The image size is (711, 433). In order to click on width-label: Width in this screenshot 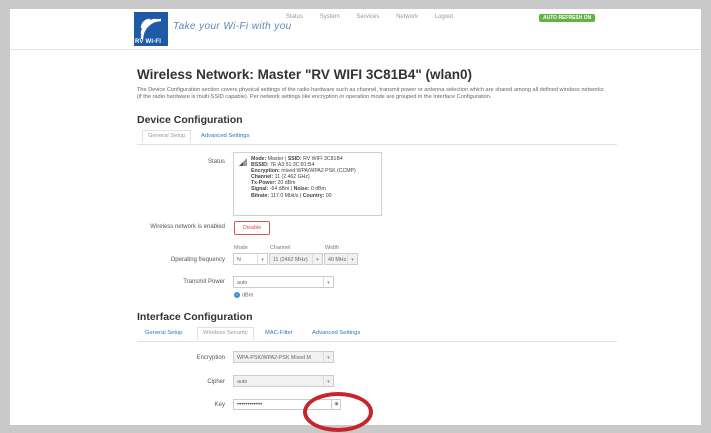, I will do `click(332, 248)`.